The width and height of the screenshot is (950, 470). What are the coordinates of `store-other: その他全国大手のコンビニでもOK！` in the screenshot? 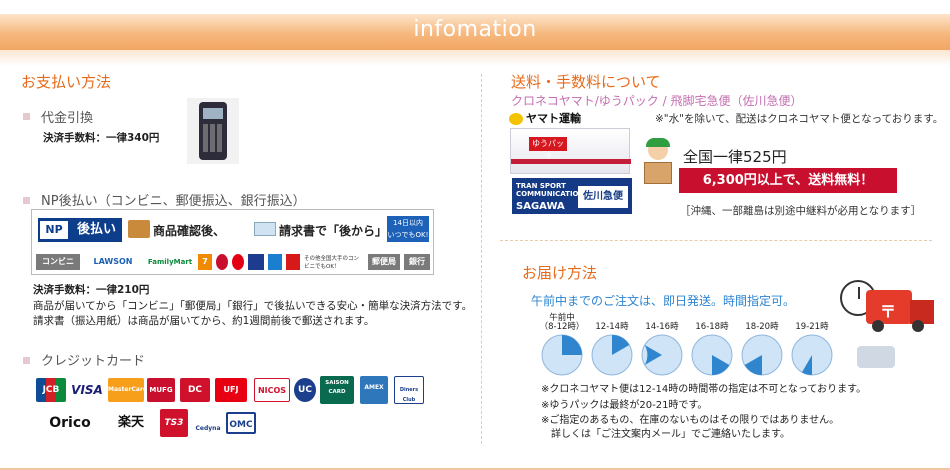 It's located at (334, 262).